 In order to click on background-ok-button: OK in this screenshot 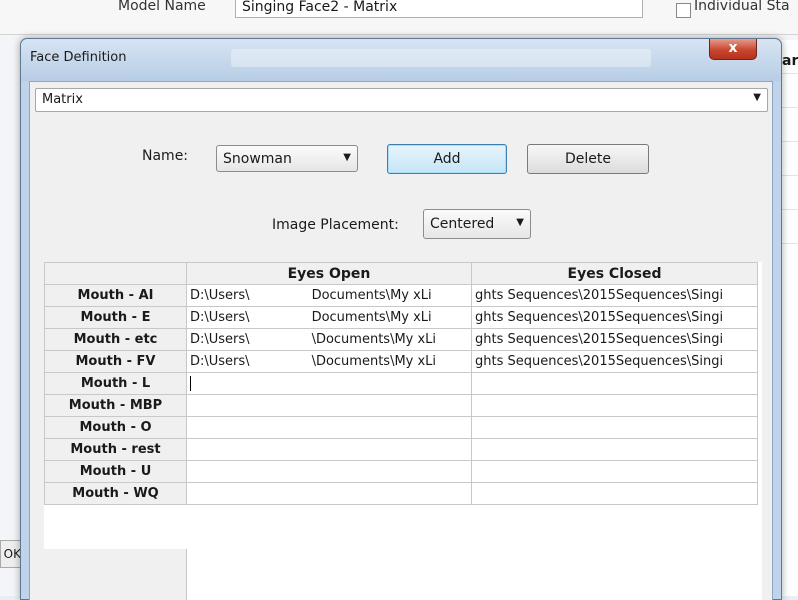, I will do `click(11, 554)`.